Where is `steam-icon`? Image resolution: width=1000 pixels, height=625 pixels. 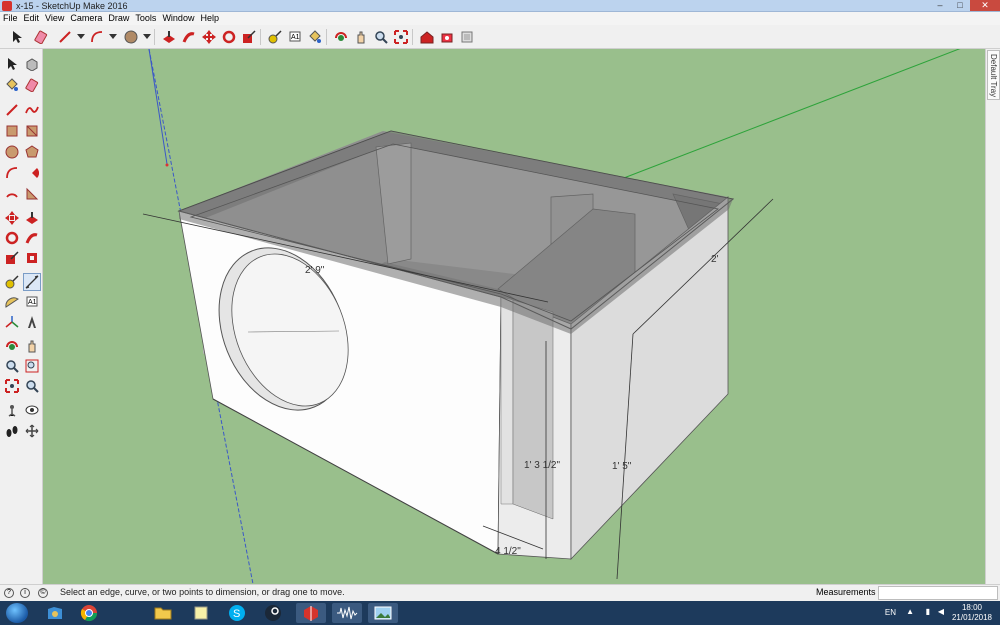
steam-icon is located at coordinates (273, 613).